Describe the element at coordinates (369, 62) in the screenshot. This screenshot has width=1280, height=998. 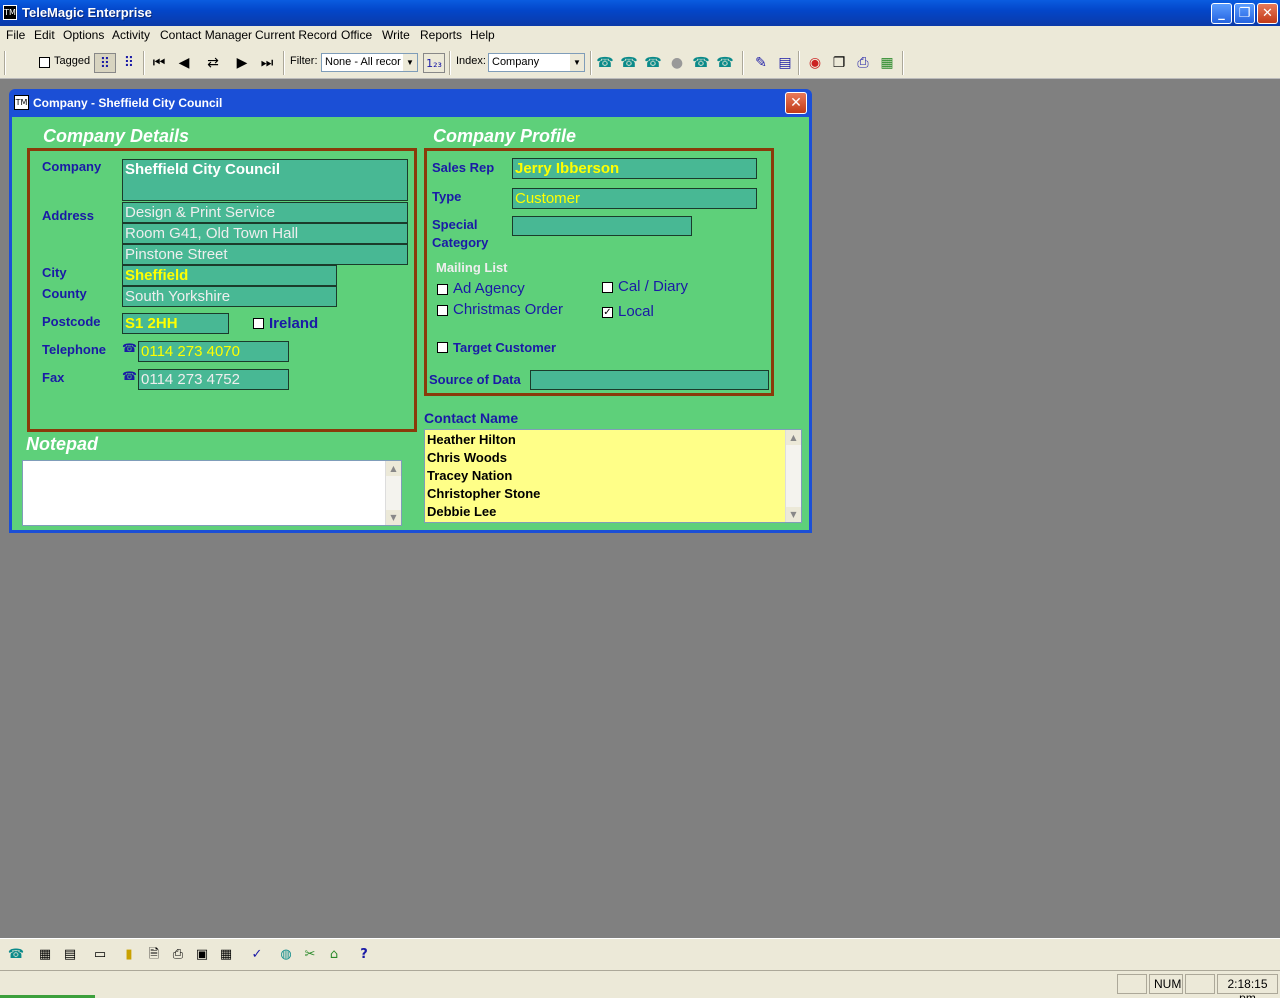
I see `filter-select: None - All recor ▼` at that location.